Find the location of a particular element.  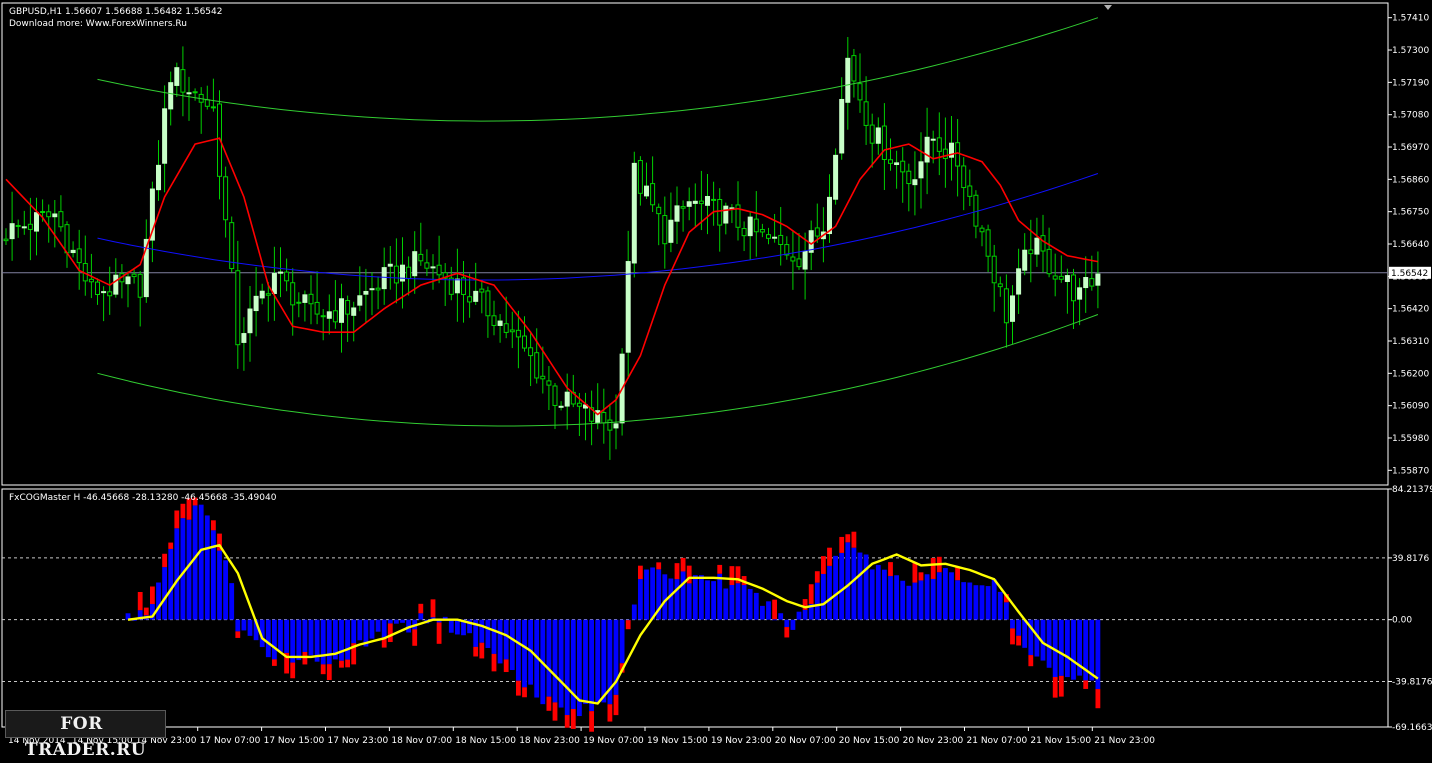

price-tick-label: 1.56640 is located at coordinates (1410, 245).